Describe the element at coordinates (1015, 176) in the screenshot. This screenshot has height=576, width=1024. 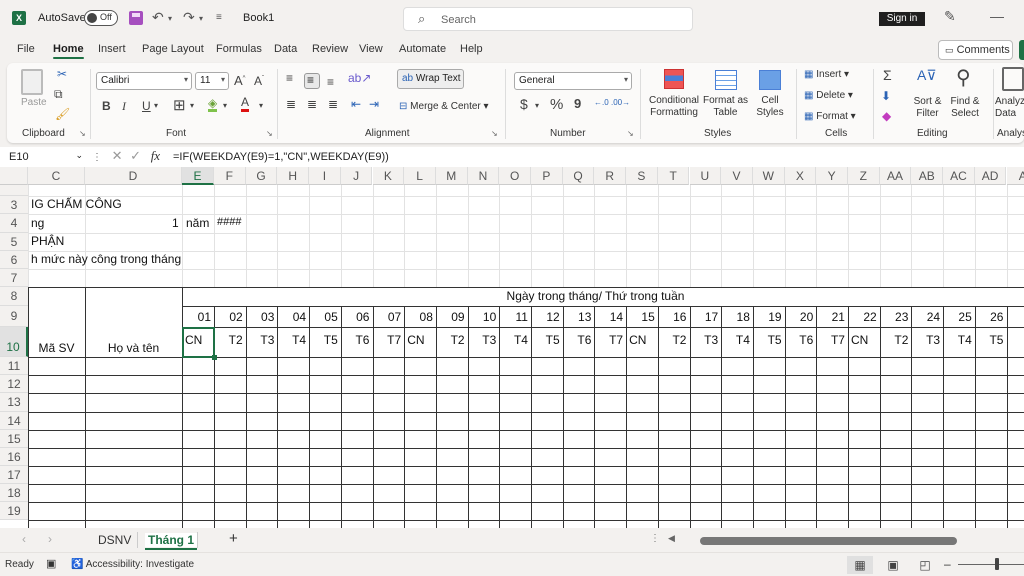
I see `column-header-a: A` at that location.